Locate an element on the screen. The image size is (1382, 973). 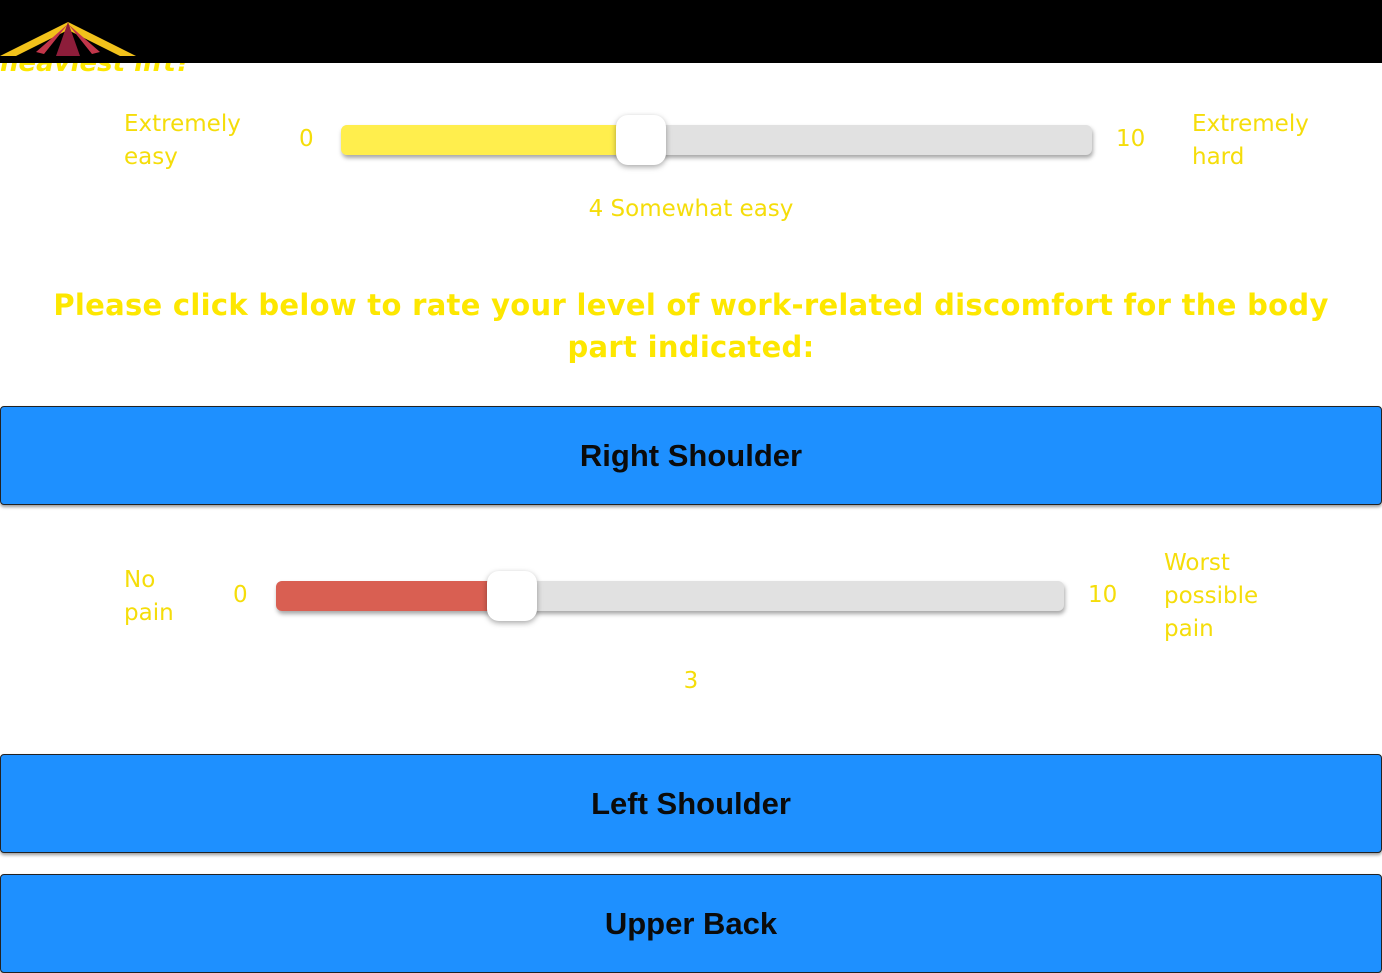
pain-max-label: Worst possible pain is located at coordinates (1211, 596).